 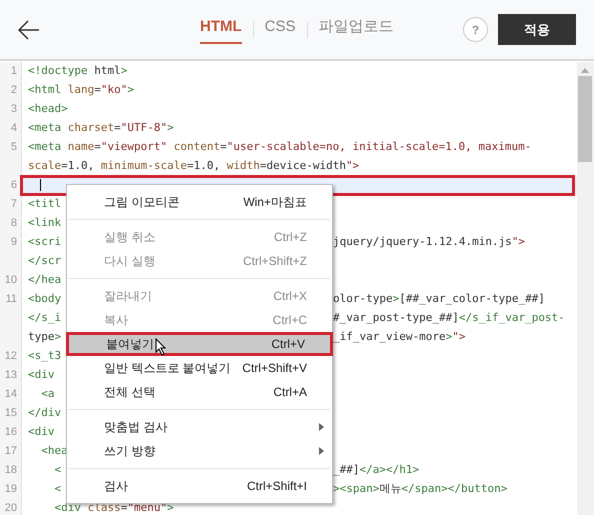 I want to click on line-number: 14, so click(x=10, y=394).